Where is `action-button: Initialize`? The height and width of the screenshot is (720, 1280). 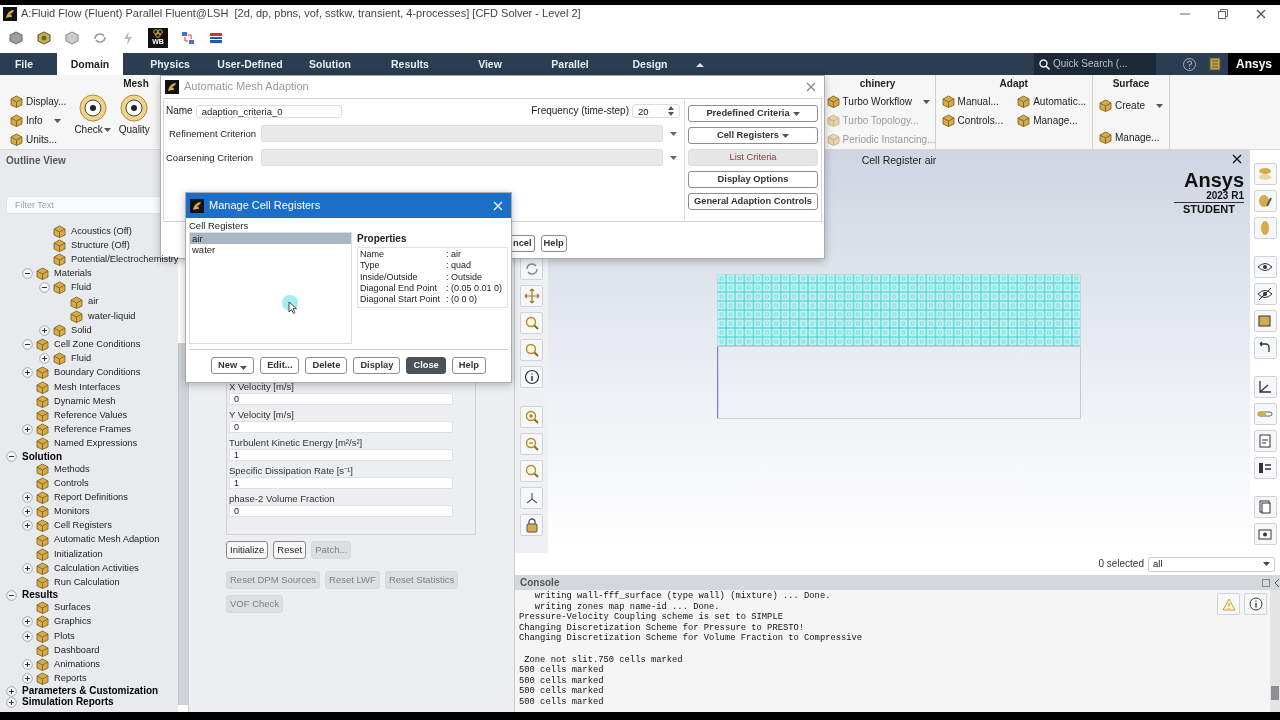
action-button: Initialize is located at coordinates (247, 550).